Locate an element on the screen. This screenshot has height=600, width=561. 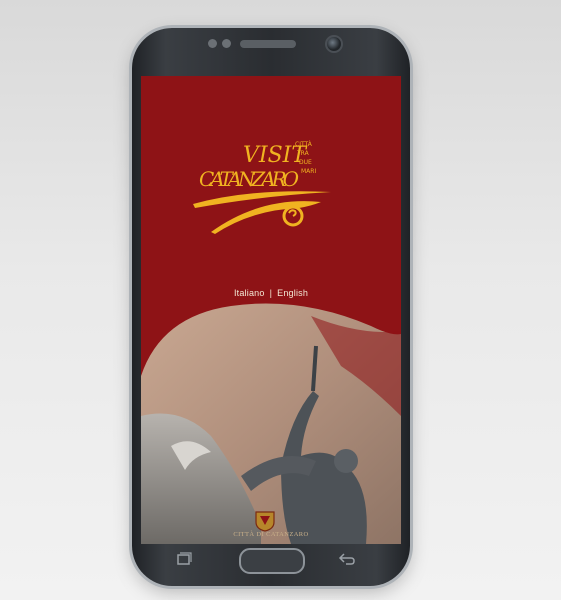
logo-tagline-1: CITTÀ is located at coordinates (304, 144).